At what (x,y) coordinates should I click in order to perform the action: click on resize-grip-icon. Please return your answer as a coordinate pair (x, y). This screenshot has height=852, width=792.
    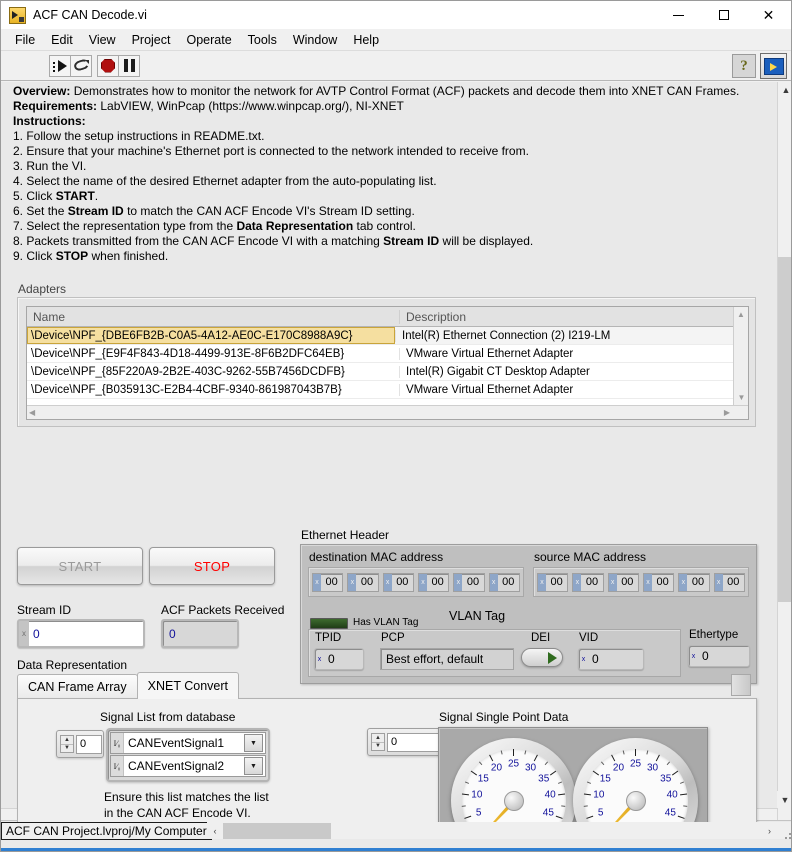
    Looking at the image, I should click on (785, 833).